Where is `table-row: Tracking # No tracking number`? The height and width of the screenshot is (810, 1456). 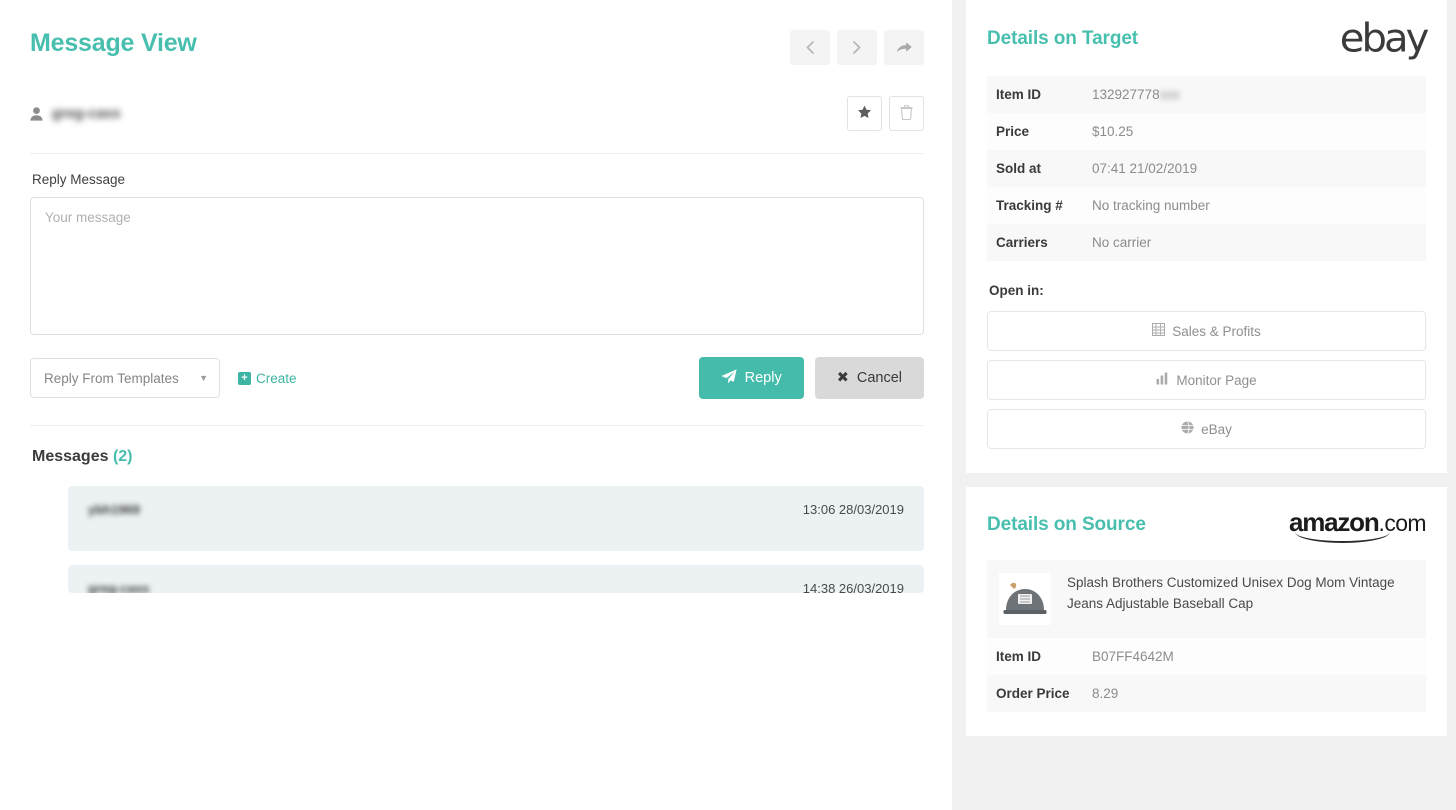
table-row: Tracking # No tracking number is located at coordinates (1206, 205).